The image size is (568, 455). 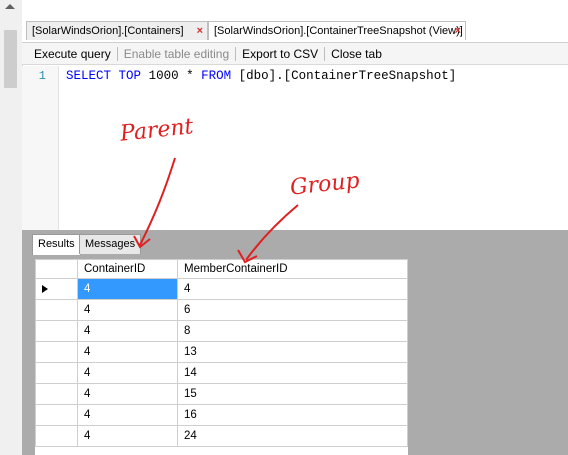 What do you see at coordinates (292, 352) in the screenshot?
I see `cell-membercontainerid: 13` at bounding box center [292, 352].